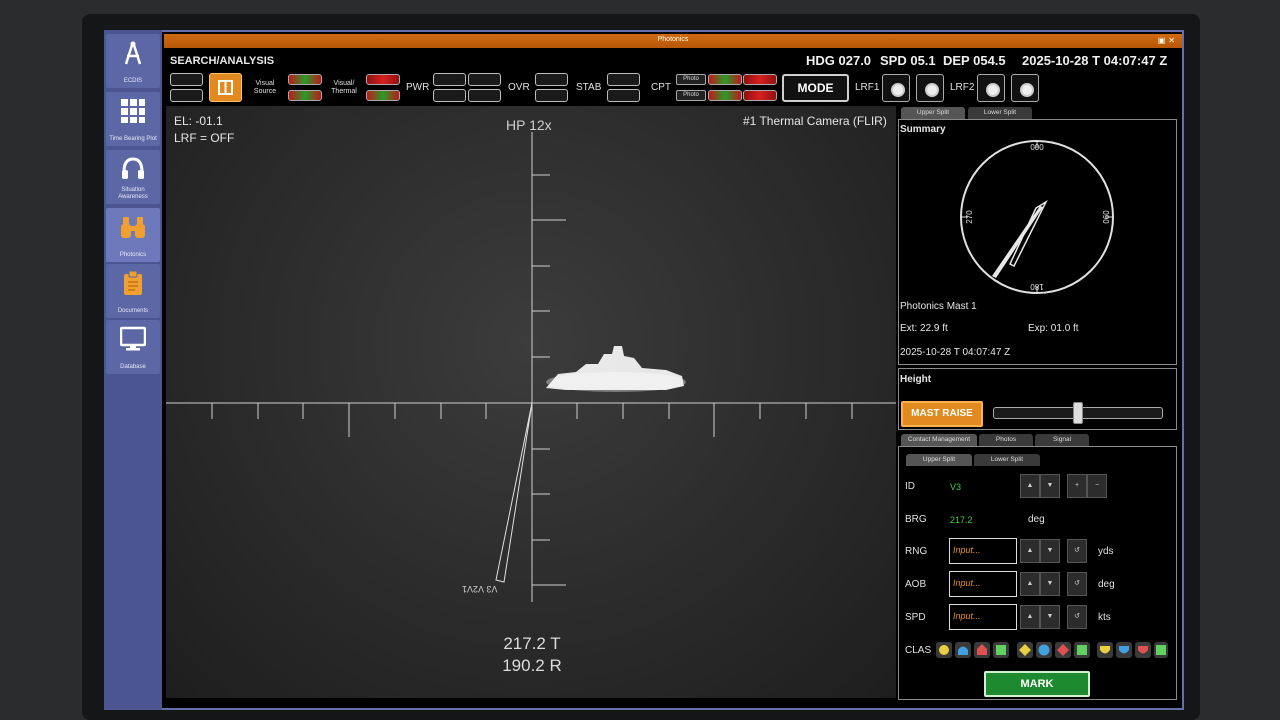 The image size is (1280, 720). What do you see at coordinates (1077, 584) in the screenshot?
I see `aob-reset-button: ↺` at bounding box center [1077, 584].